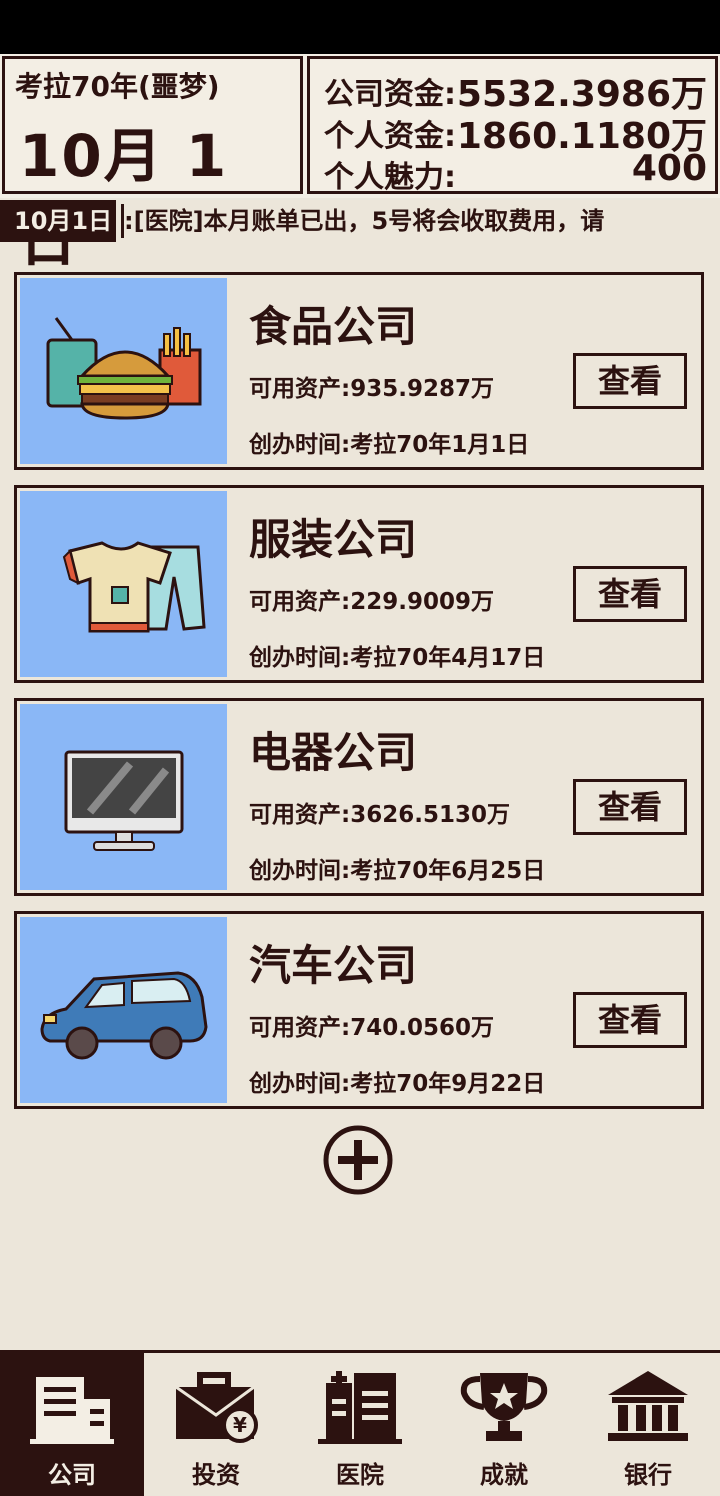  Describe the element at coordinates (360, 27) in the screenshot. I see `status-bar` at that location.